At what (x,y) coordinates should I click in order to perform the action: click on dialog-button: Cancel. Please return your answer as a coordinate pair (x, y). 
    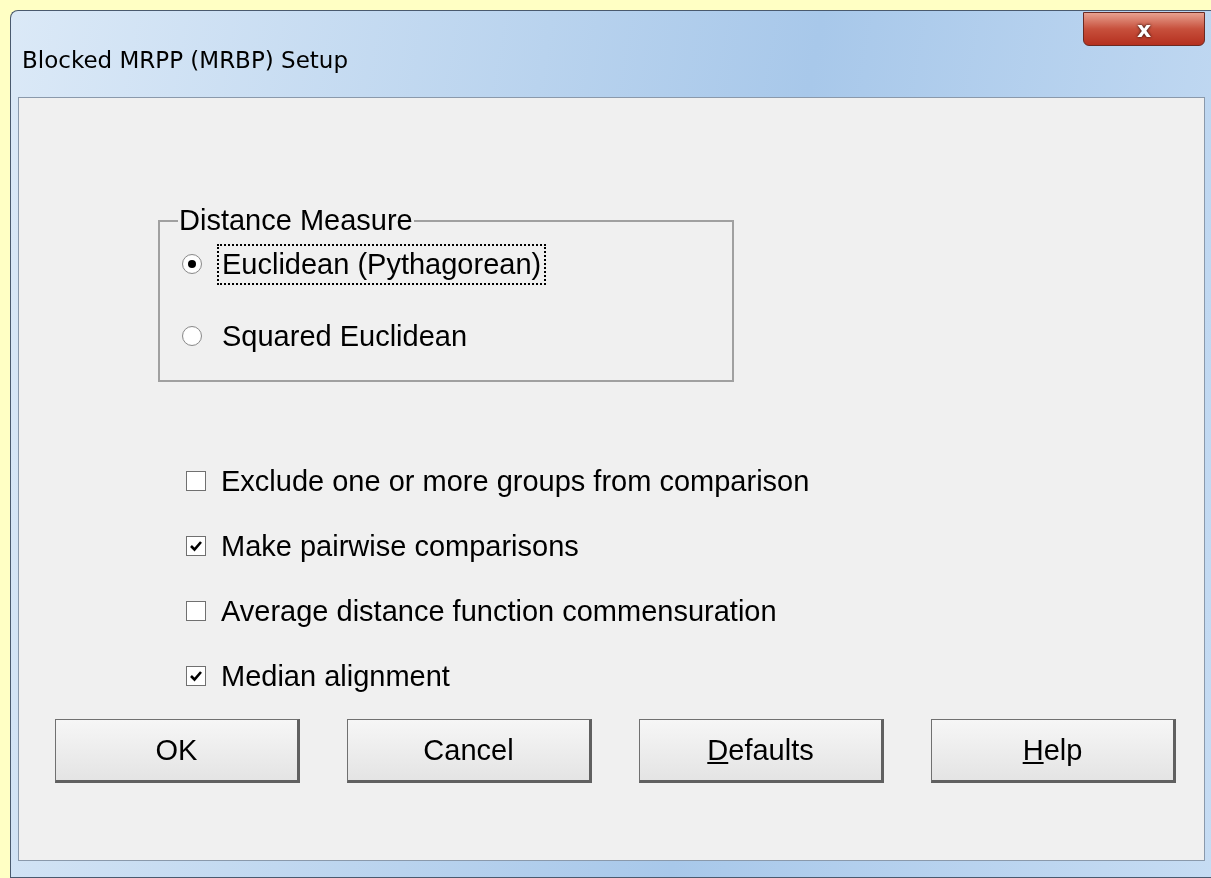
    Looking at the image, I should click on (469, 751).